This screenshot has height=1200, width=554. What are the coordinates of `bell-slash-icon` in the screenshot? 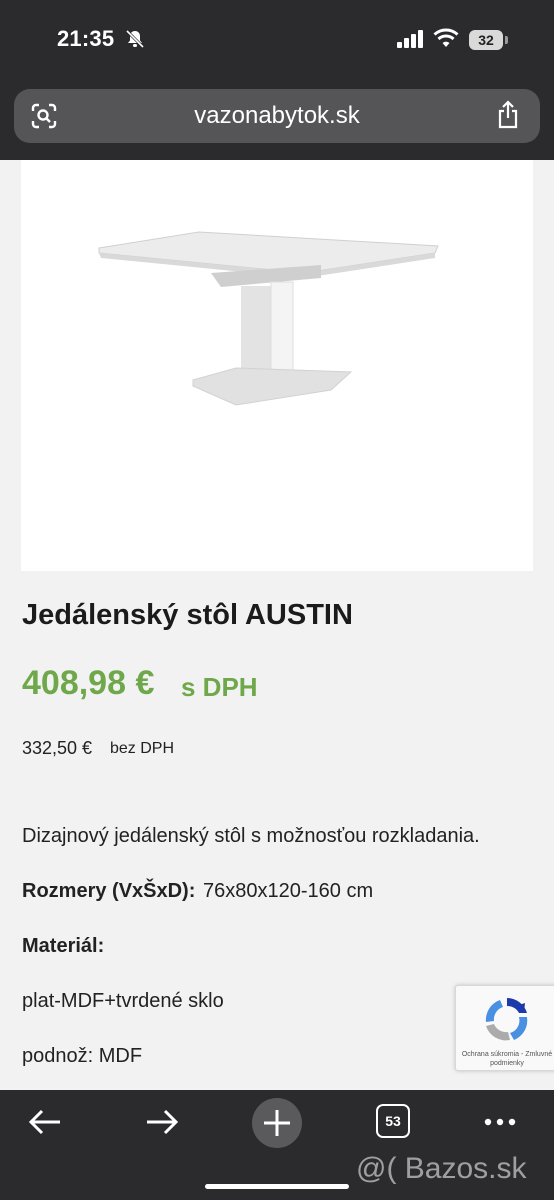 It's located at (135, 39).